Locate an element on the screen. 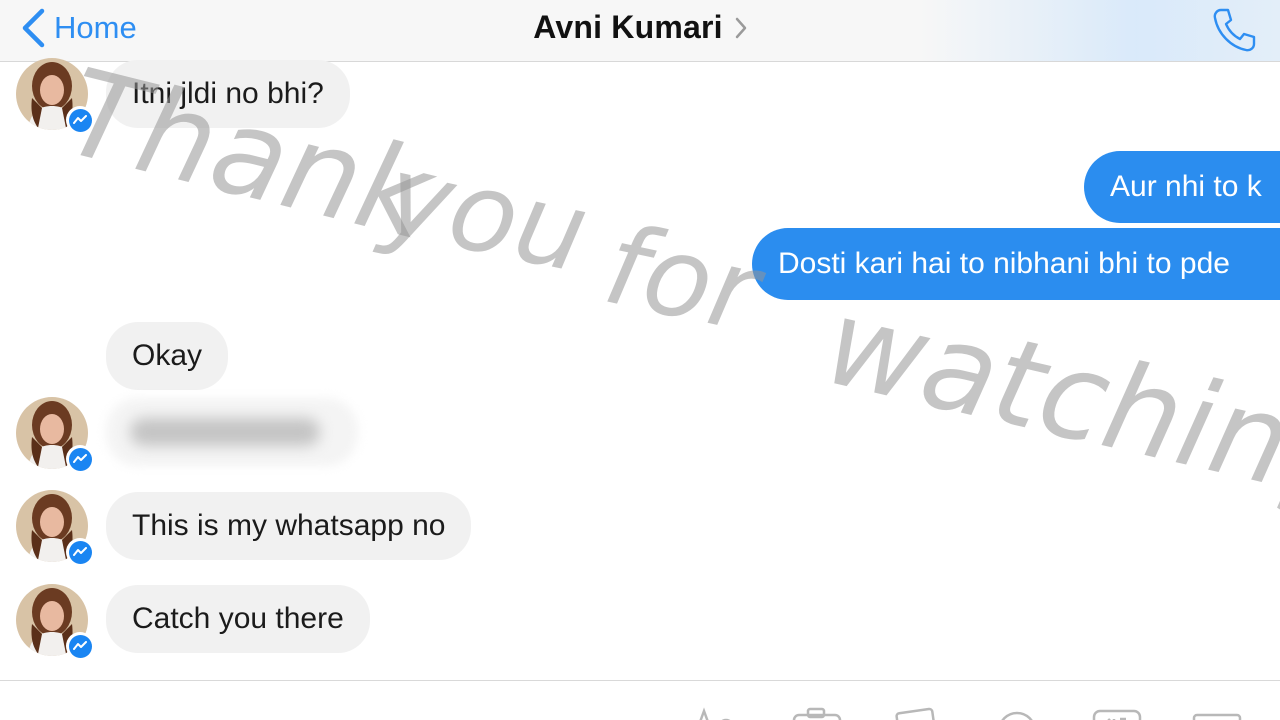  back-button: Home is located at coordinates (77, 28).